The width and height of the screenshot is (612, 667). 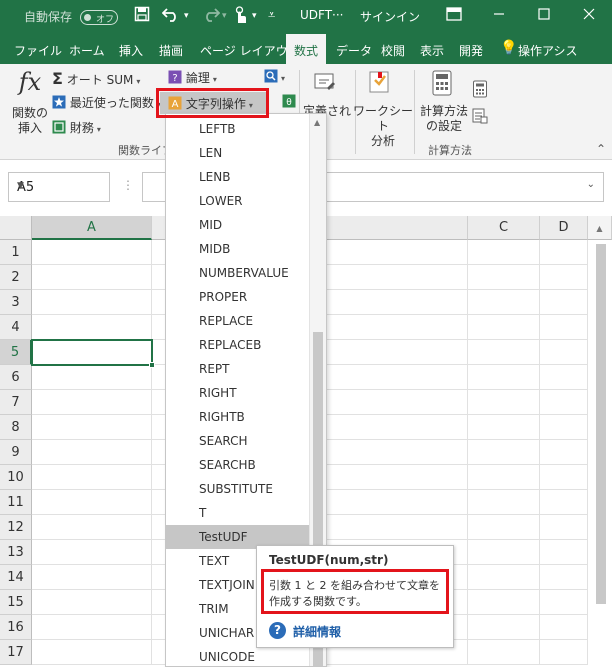 I want to click on calculator-icon, so click(x=442, y=84).